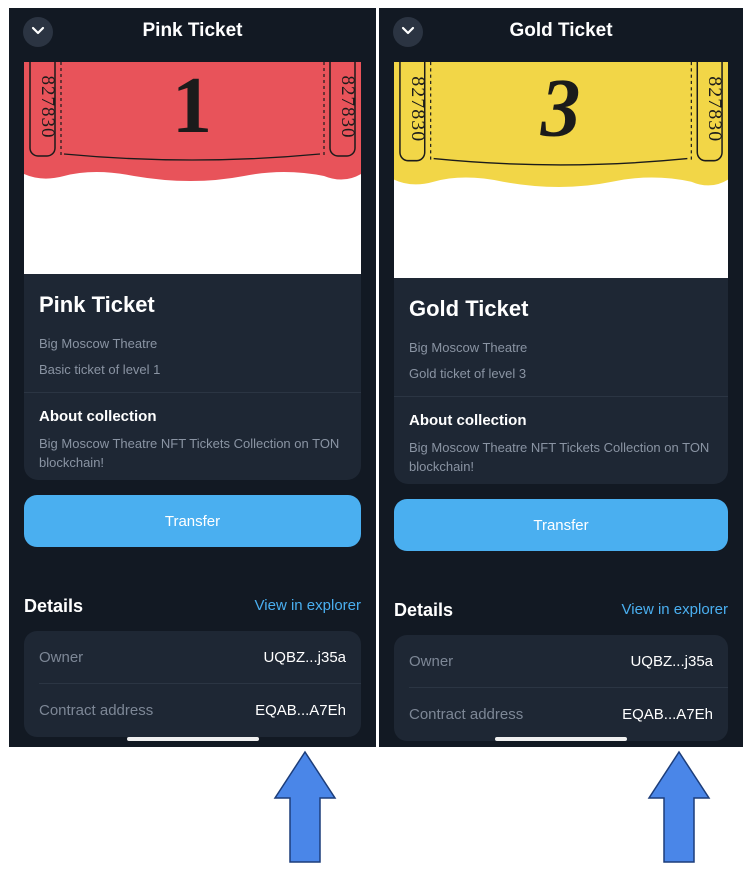 The height and width of the screenshot is (869, 743). I want to click on svg-text: 3, so click(560, 108).